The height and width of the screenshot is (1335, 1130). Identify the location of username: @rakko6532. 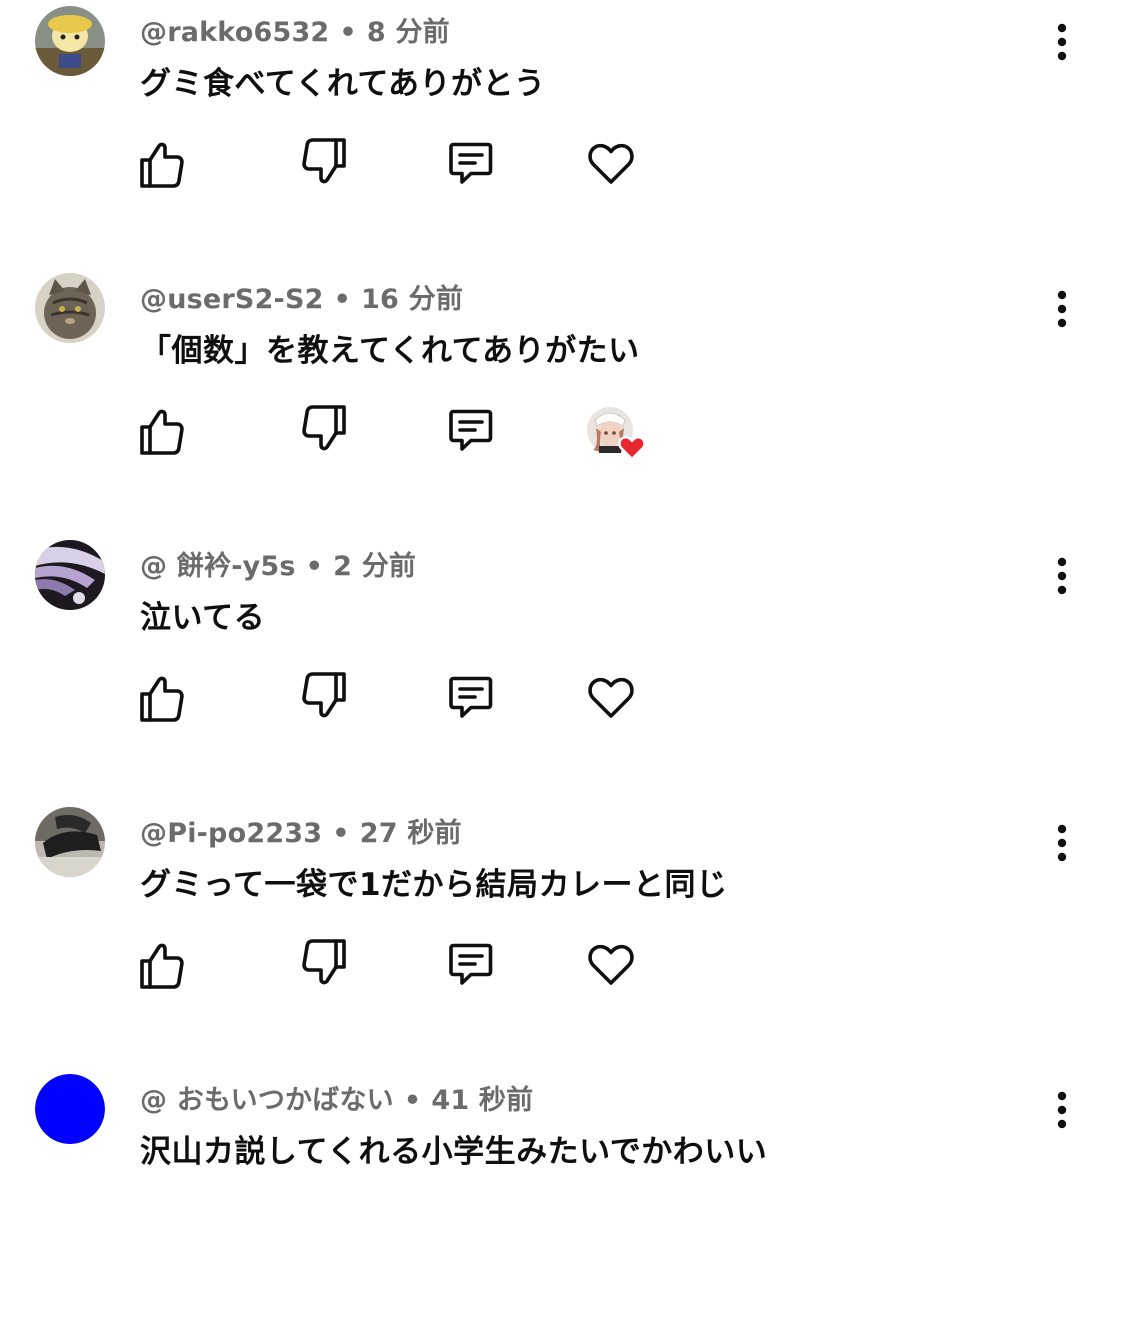
(234, 32).